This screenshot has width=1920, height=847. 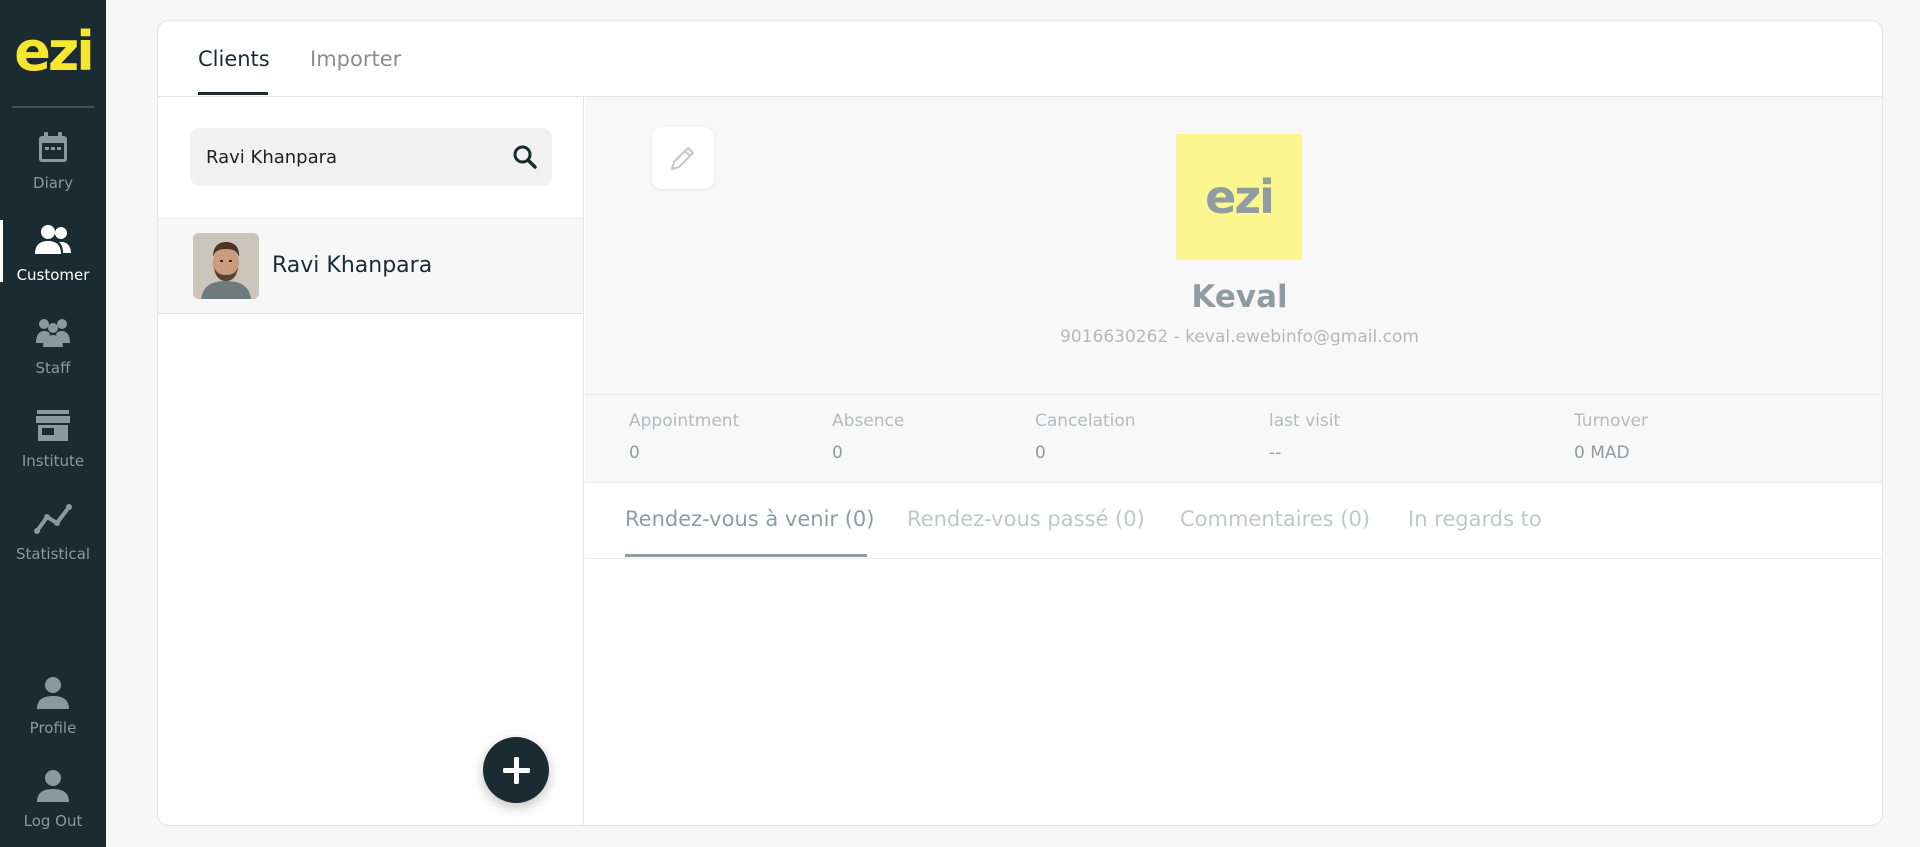 What do you see at coordinates (749, 519) in the screenshot?
I see `tab-upcoming-appointments: Rendez-vous à venir (0)` at bounding box center [749, 519].